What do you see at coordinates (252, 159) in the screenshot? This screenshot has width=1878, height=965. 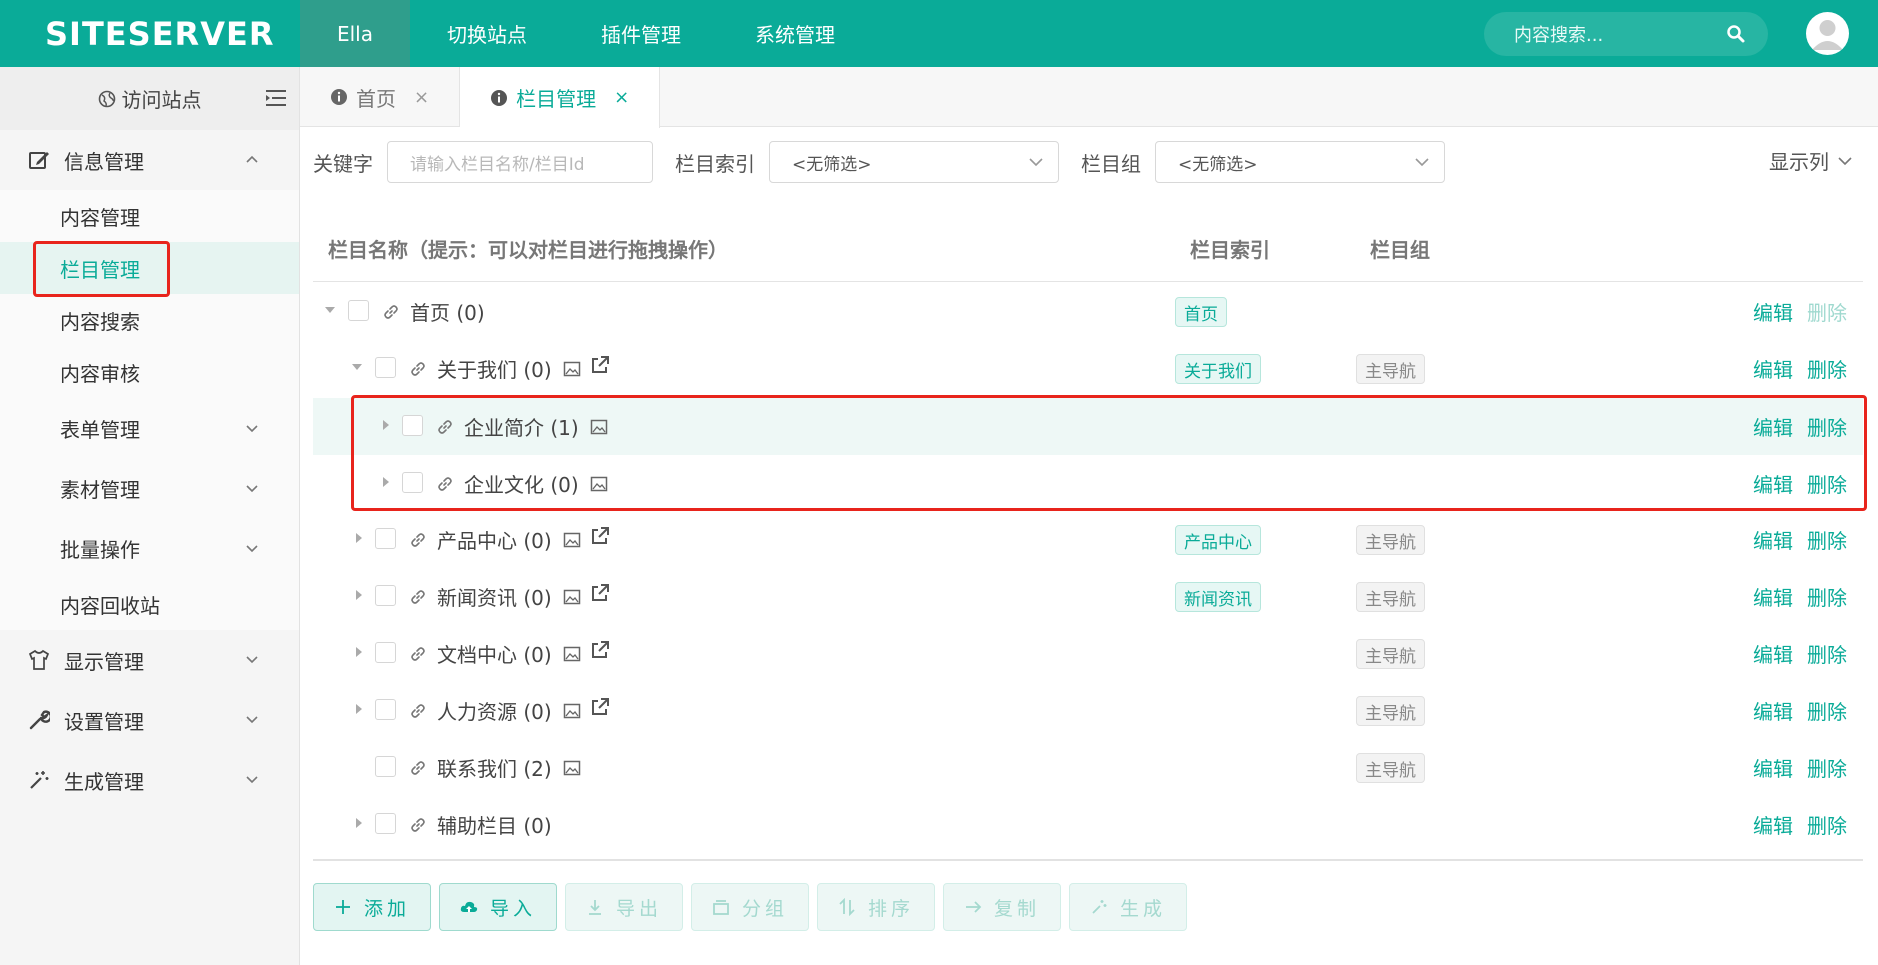 I see `chevron-up-icon` at bounding box center [252, 159].